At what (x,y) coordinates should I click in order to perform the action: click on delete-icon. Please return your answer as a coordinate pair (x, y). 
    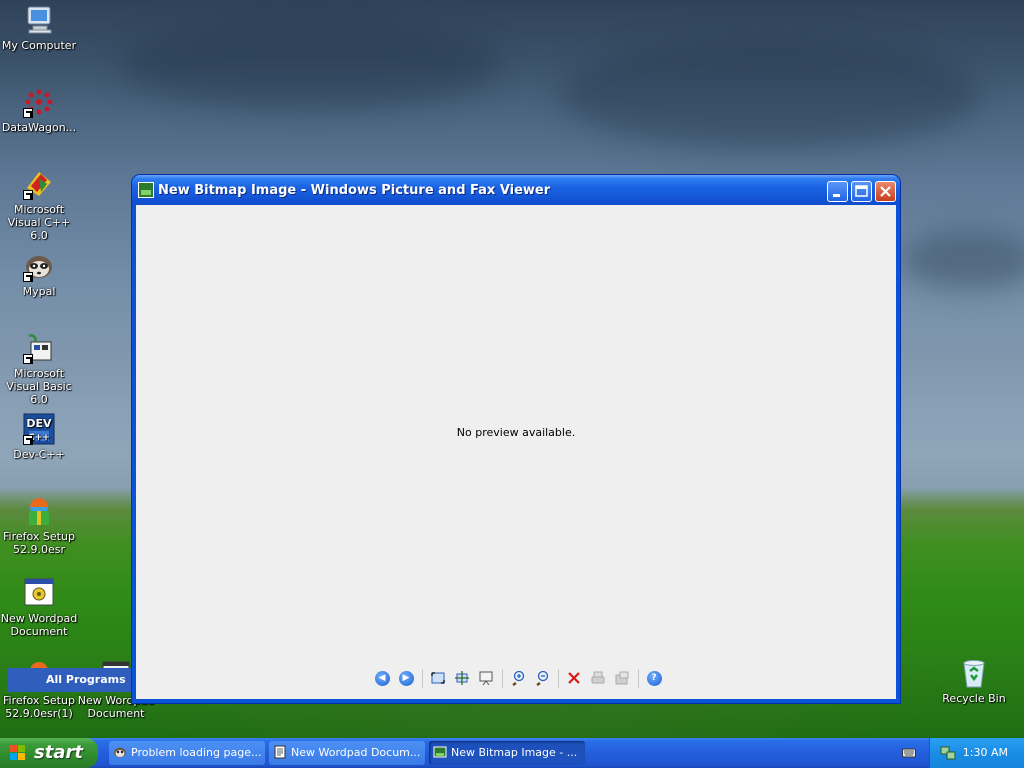
    Looking at the image, I should click on (574, 678).